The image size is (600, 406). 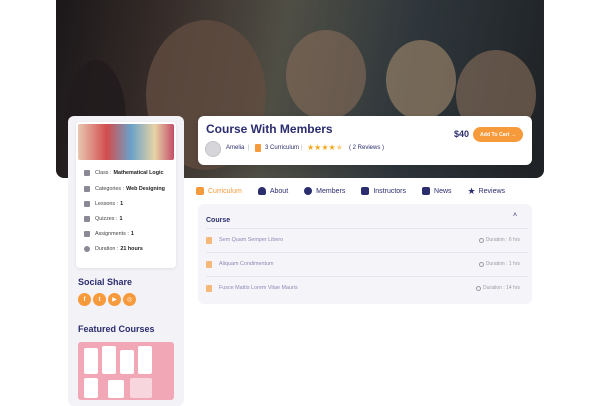 I want to click on info-row-lessons: Lessons : 1, so click(x=103, y=204).